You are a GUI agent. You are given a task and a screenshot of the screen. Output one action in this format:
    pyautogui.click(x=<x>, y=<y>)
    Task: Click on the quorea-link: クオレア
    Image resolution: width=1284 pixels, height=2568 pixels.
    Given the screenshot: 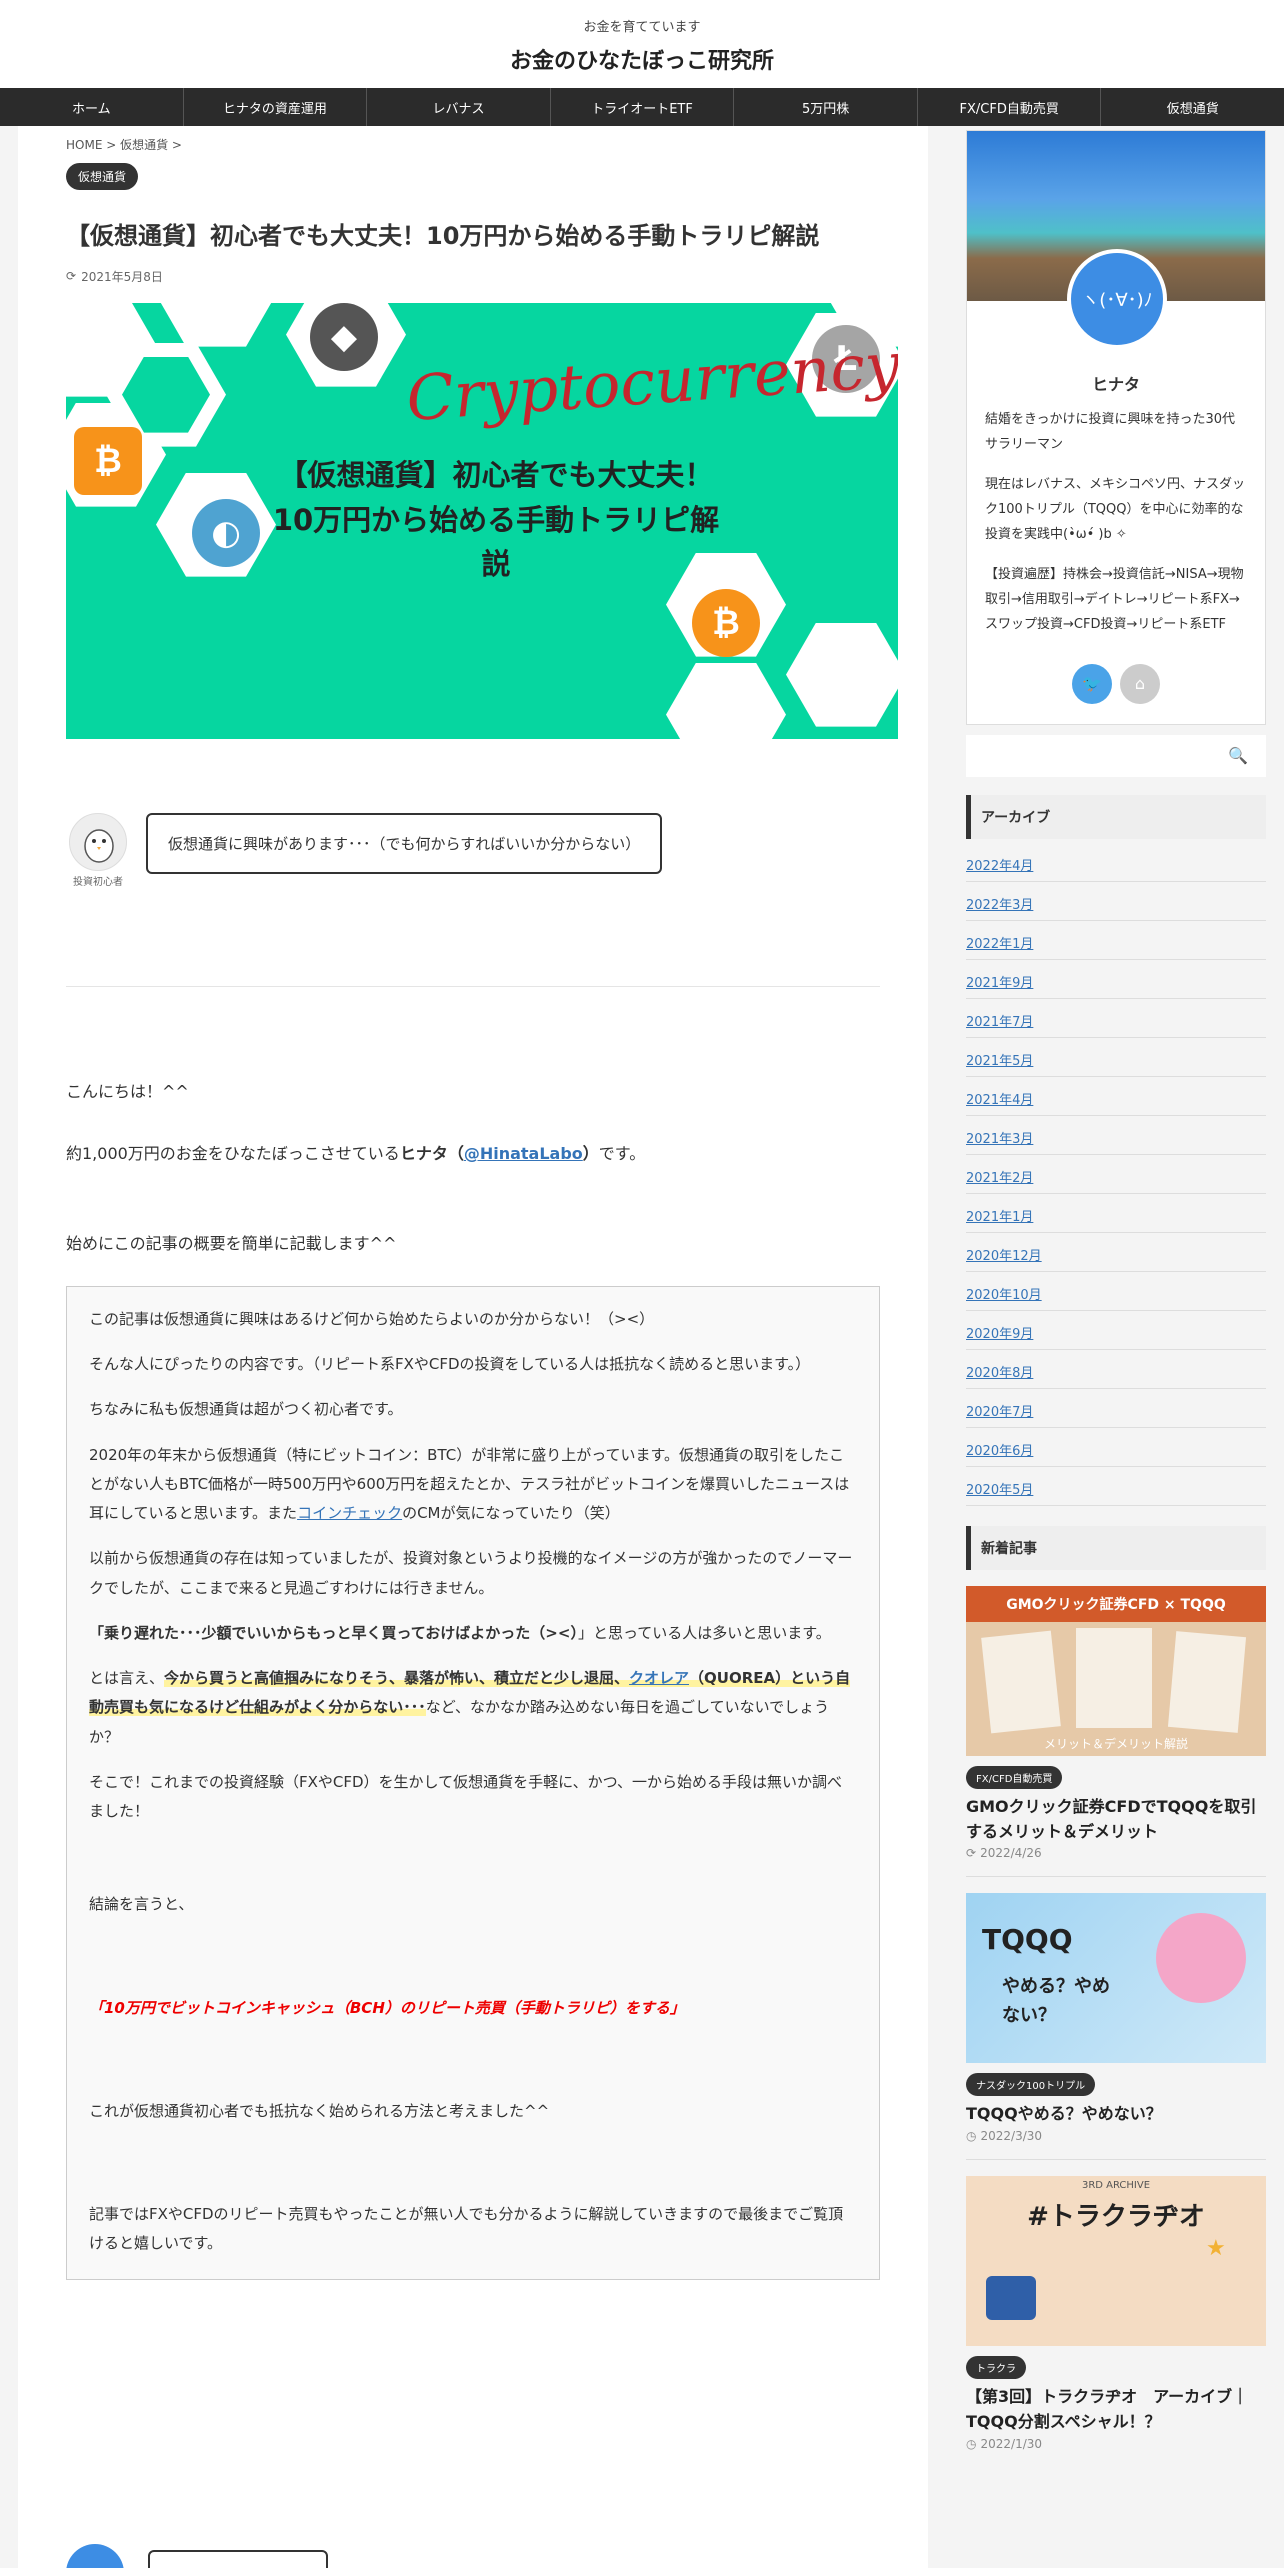 What is the action you would take?
    pyautogui.click(x=659, y=1678)
    